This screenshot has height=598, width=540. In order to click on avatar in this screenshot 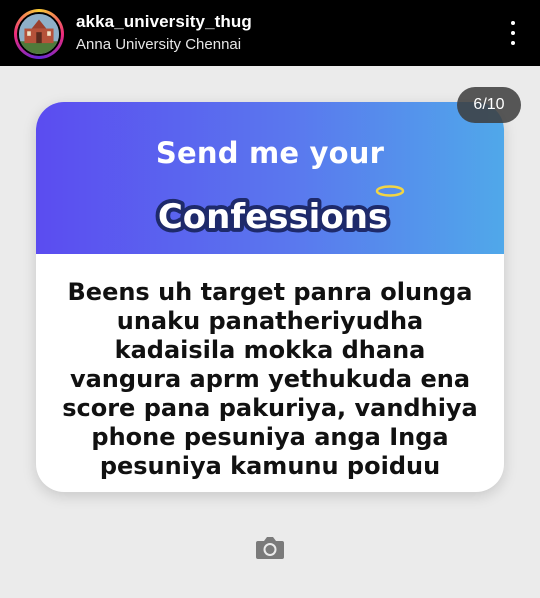, I will do `click(39, 34)`.